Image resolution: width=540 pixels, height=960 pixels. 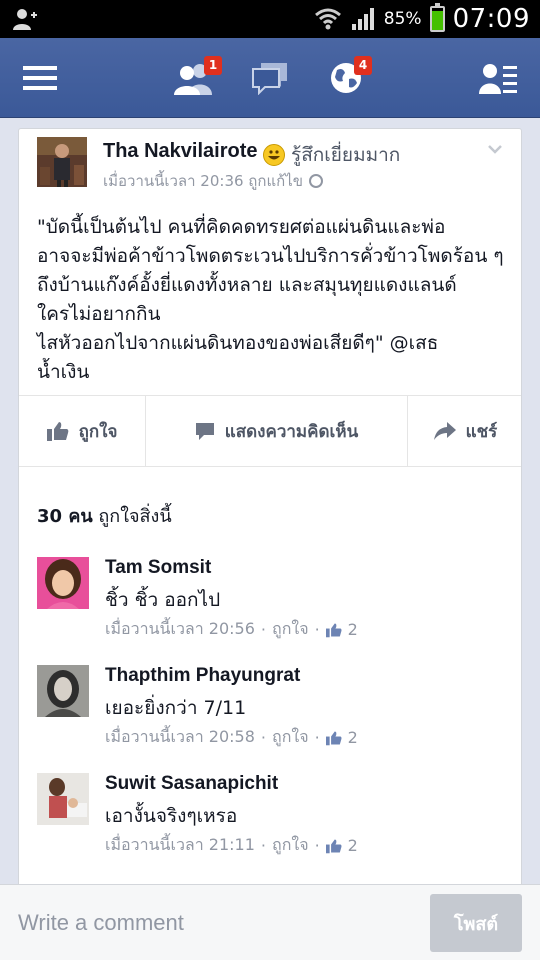 I want to click on chevron-down-icon, so click(x=495, y=149).